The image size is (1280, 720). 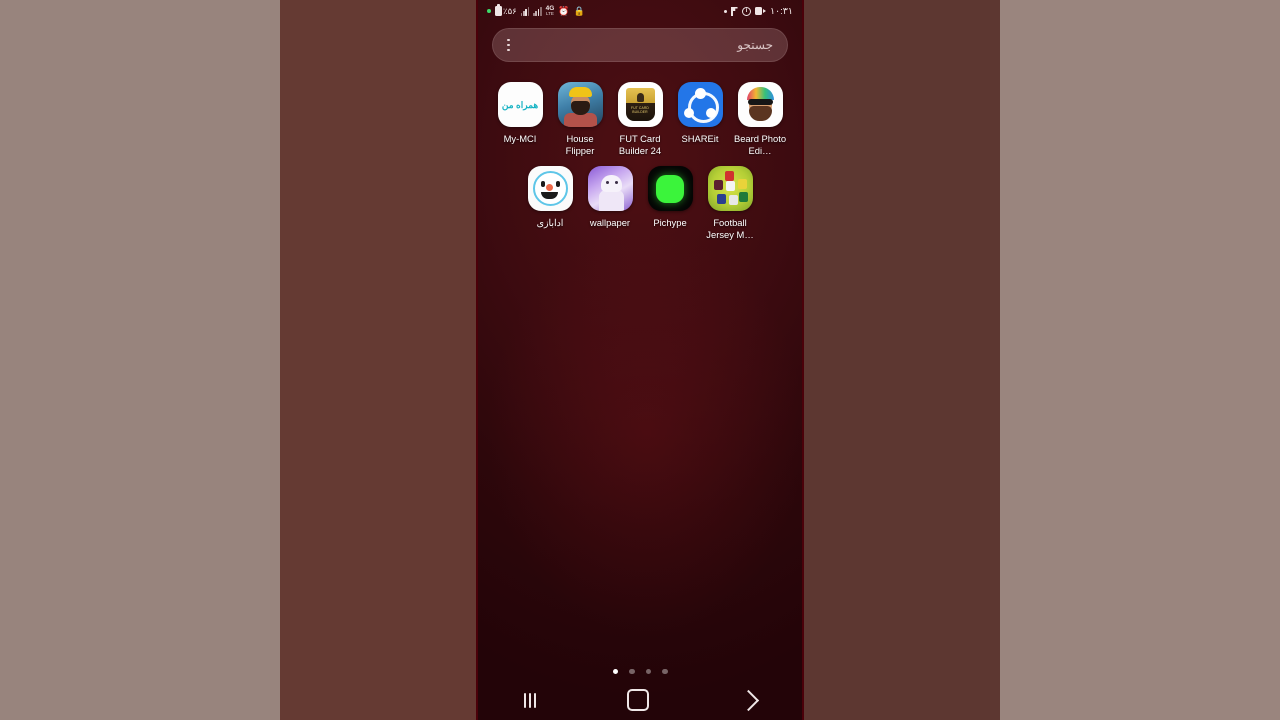 I want to click on app-label: FUT Card Builder 24, so click(x=640, y=144).